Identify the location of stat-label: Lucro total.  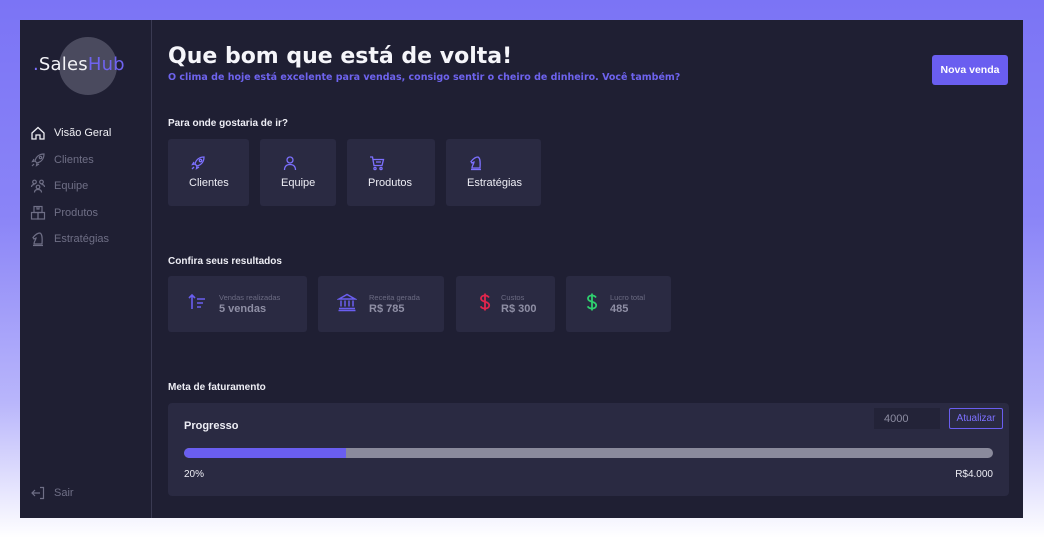
(628, 297).